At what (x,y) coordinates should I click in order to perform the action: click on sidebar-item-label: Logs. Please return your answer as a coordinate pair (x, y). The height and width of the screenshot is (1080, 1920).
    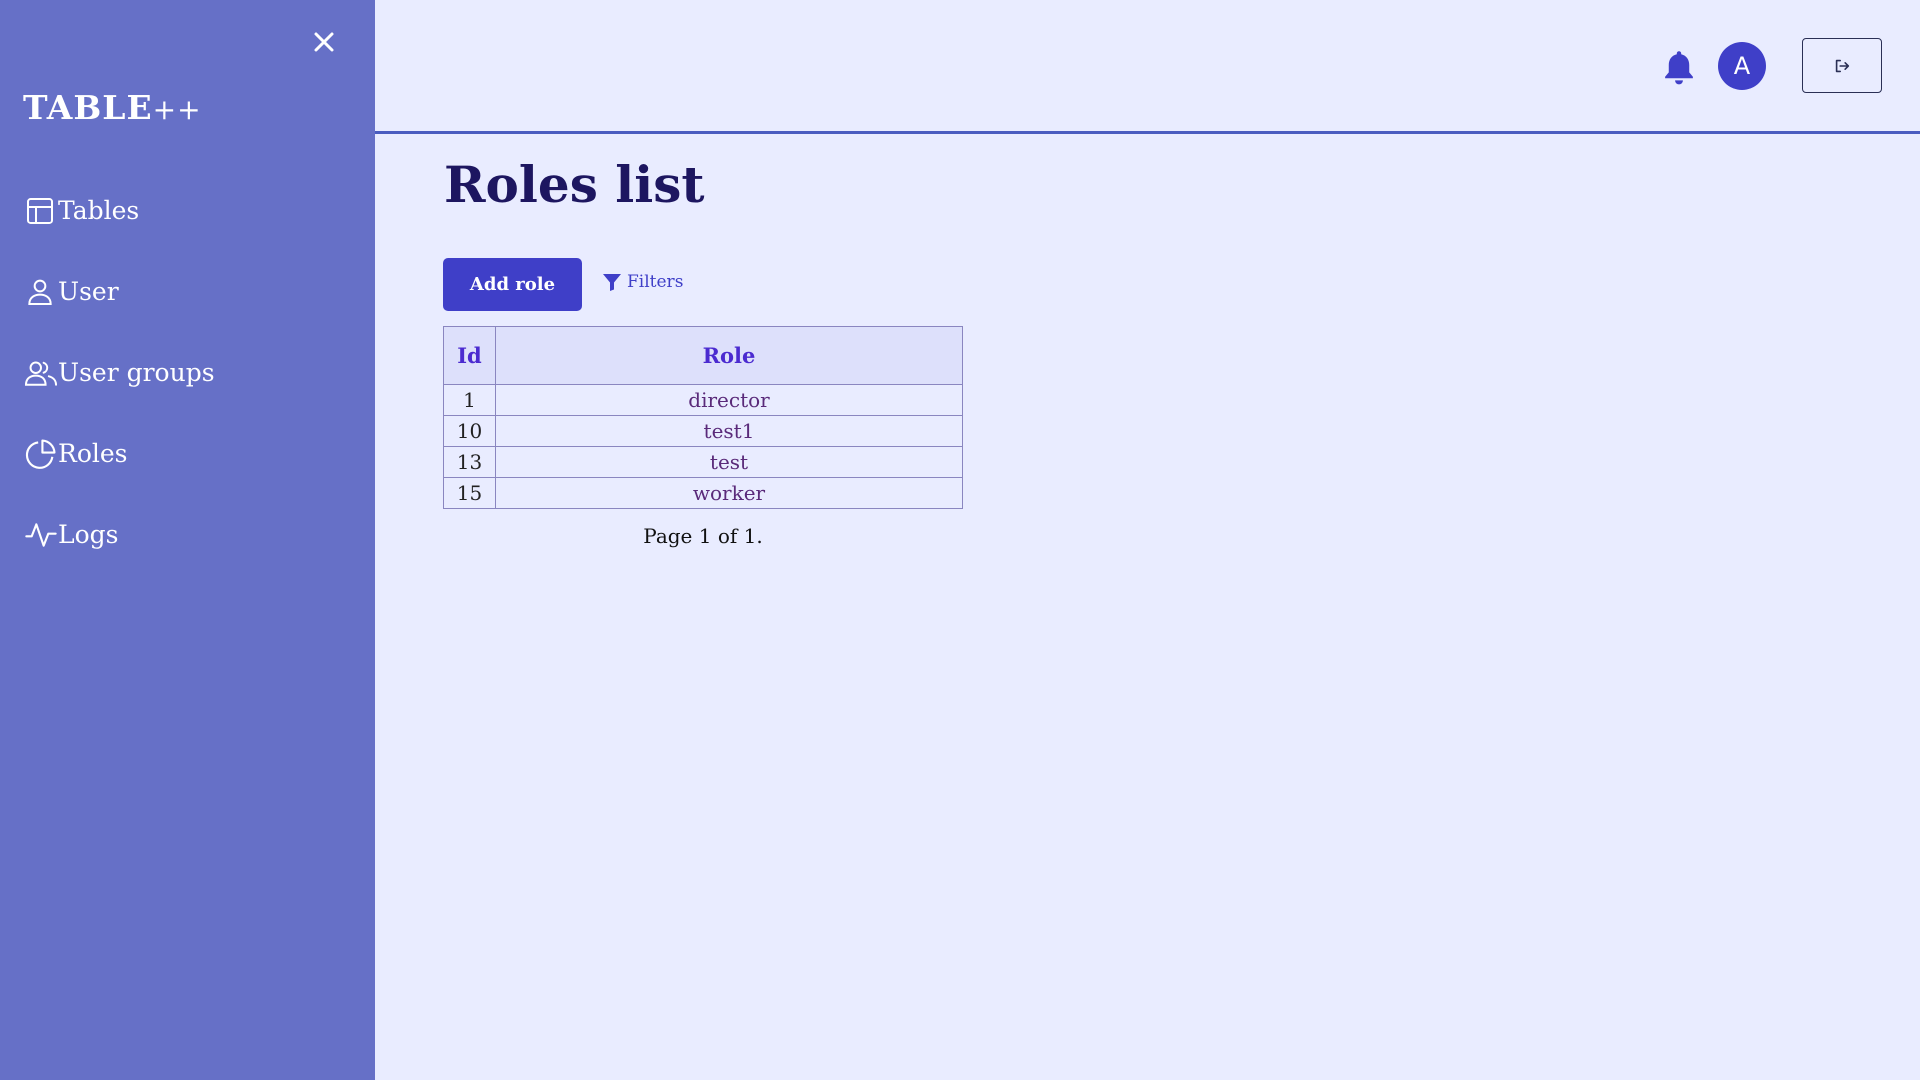
    Looking at the image, I should click on (88, 534).